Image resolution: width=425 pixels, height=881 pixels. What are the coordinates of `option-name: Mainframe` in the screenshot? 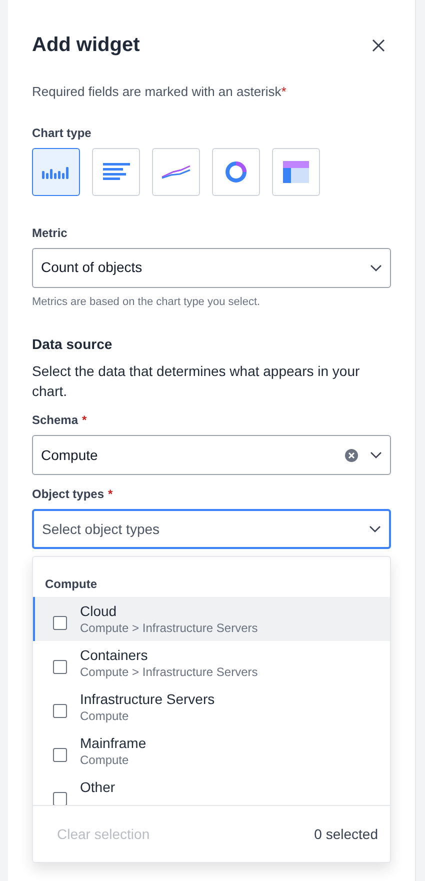 It's located at (113, 743).